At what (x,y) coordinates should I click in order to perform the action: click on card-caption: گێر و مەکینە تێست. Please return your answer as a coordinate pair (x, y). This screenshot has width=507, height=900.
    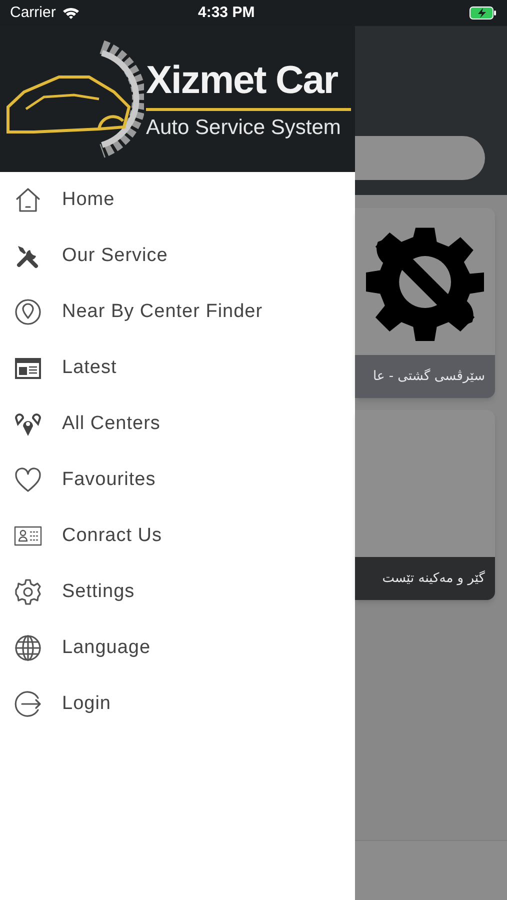
    Looking at the image, I should click on (433, 579).